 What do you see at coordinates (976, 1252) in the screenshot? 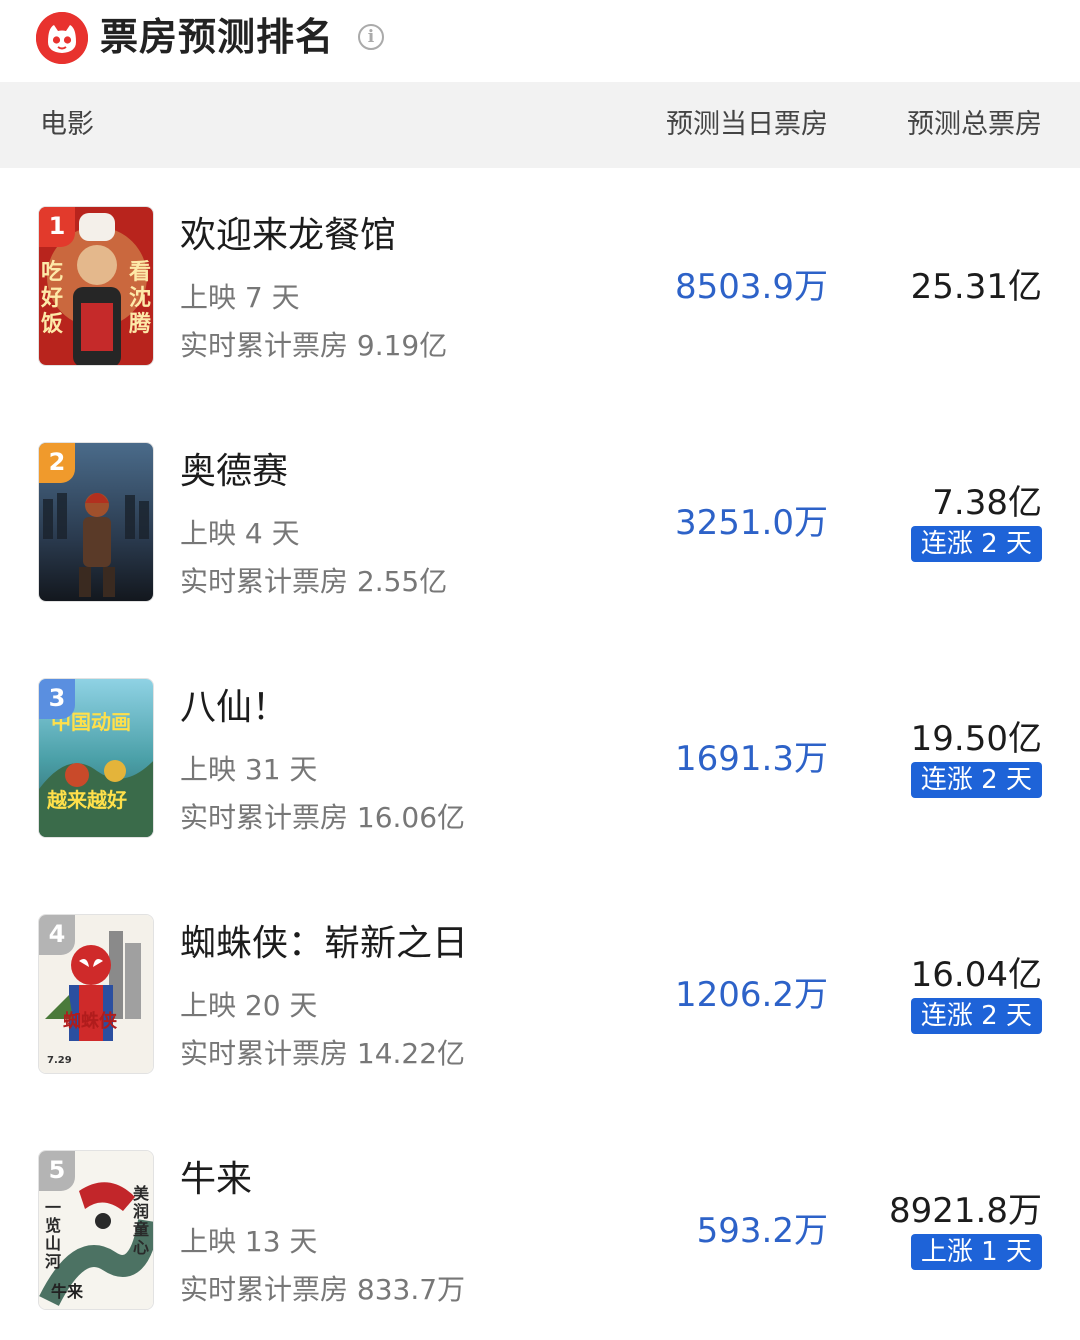
I see `trend-badge: 上涨 1 天` at bounding box center [976, 1252].